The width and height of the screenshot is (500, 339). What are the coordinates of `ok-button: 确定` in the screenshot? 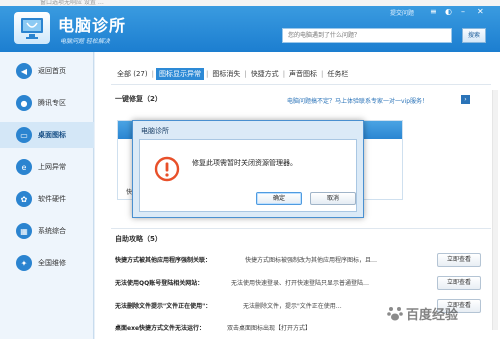 It's located at (279, 198).